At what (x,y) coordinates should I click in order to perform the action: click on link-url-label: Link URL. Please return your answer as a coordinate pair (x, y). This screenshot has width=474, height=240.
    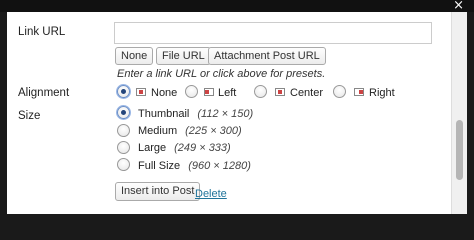
    Looking at the image, I should click on (42, 32).